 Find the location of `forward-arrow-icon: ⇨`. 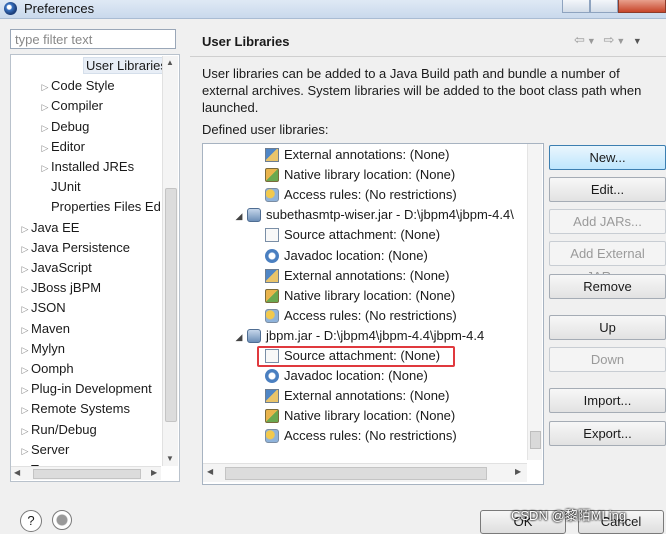

forward-arrow-icon: ⇨ is located at coordinates (609, 39).